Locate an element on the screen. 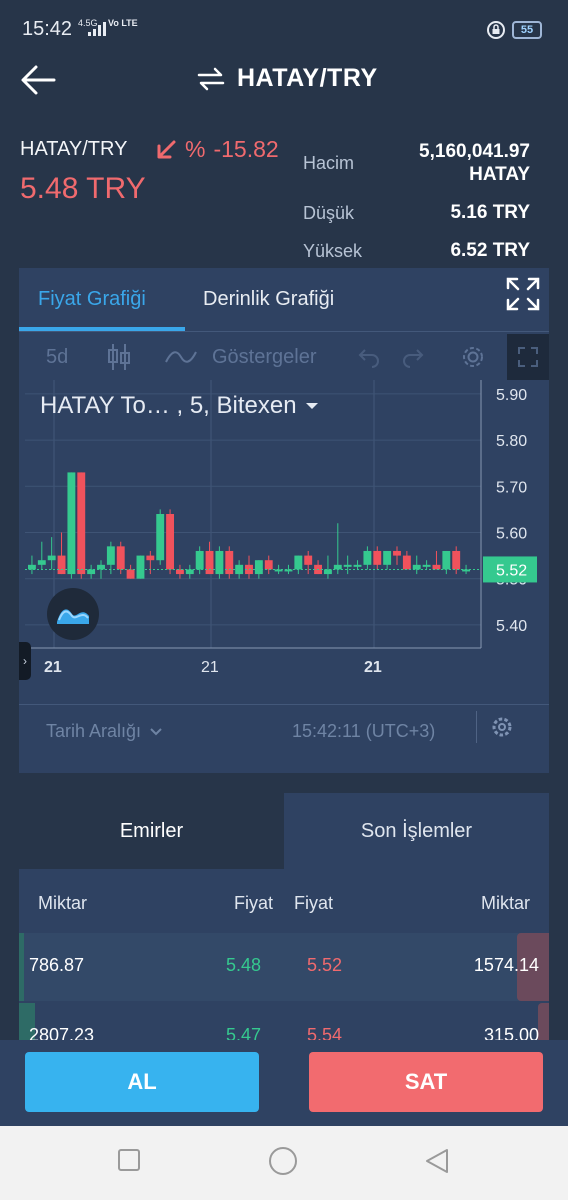 Image resolution: width=568 pixels, height=1200 pixels. back-nav-icon is located at coordinates (437, 1161).